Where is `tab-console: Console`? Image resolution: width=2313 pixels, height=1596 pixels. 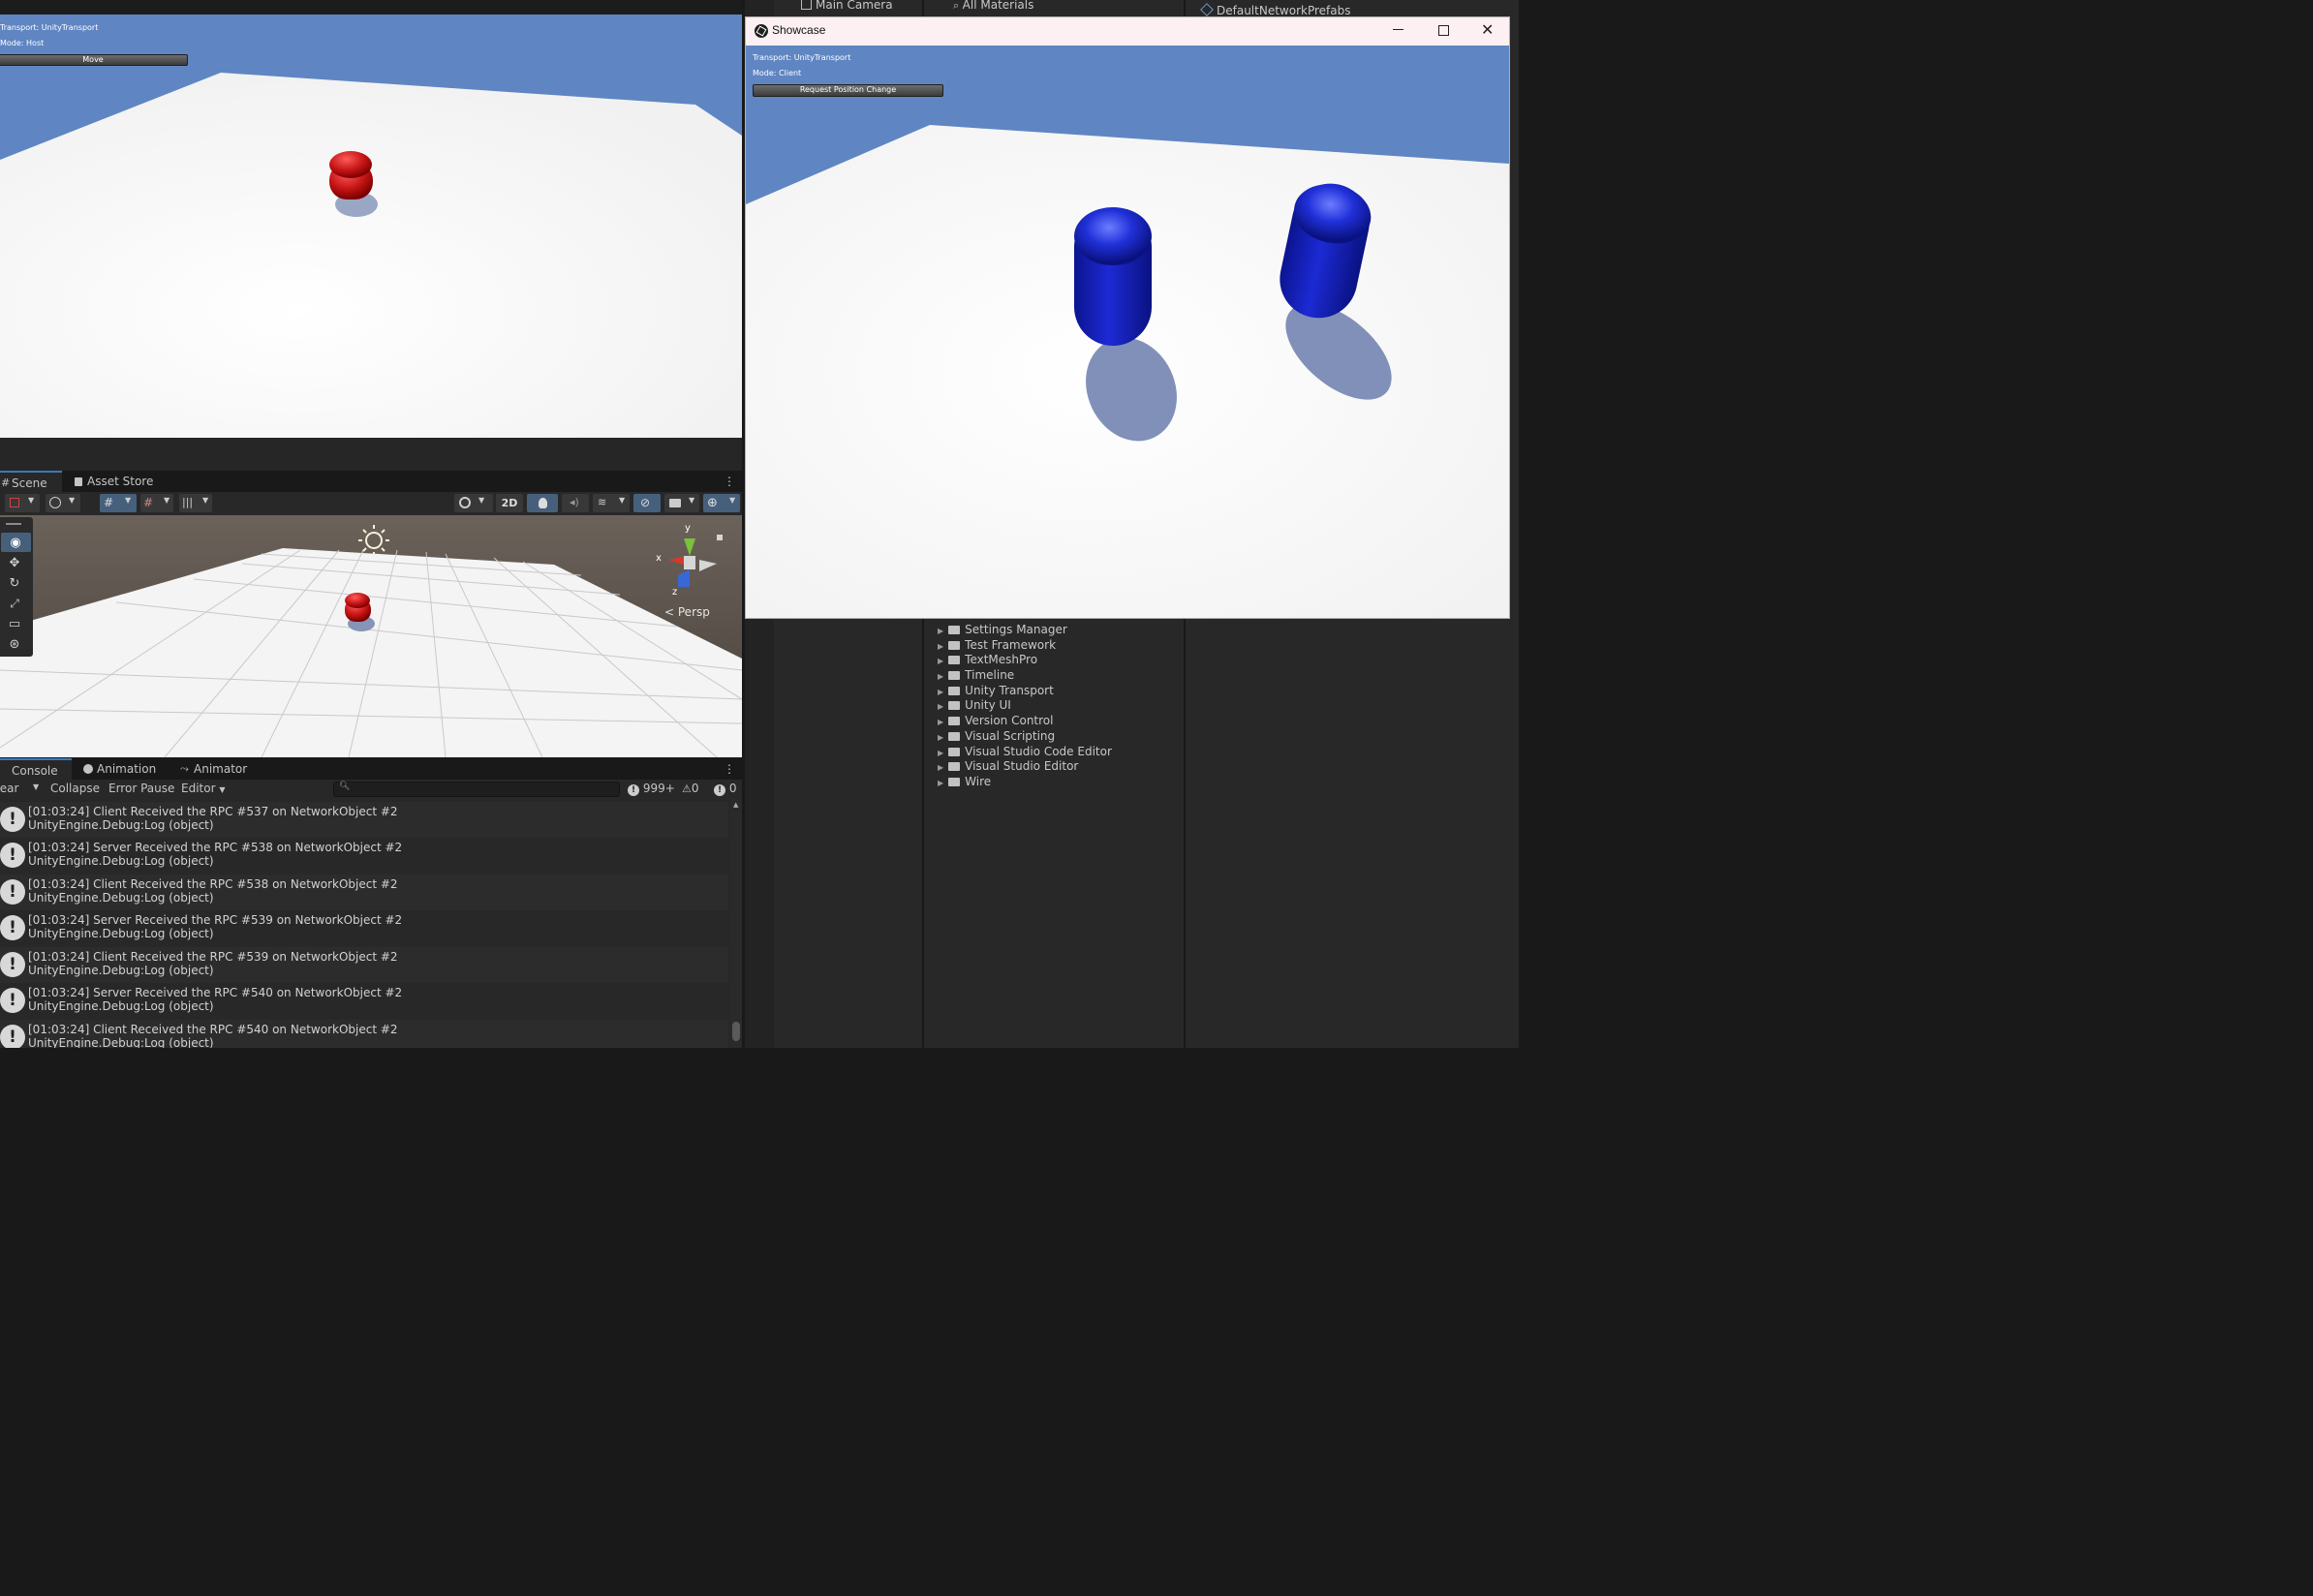 tab-console: Console is located at coordinates (36, 769).